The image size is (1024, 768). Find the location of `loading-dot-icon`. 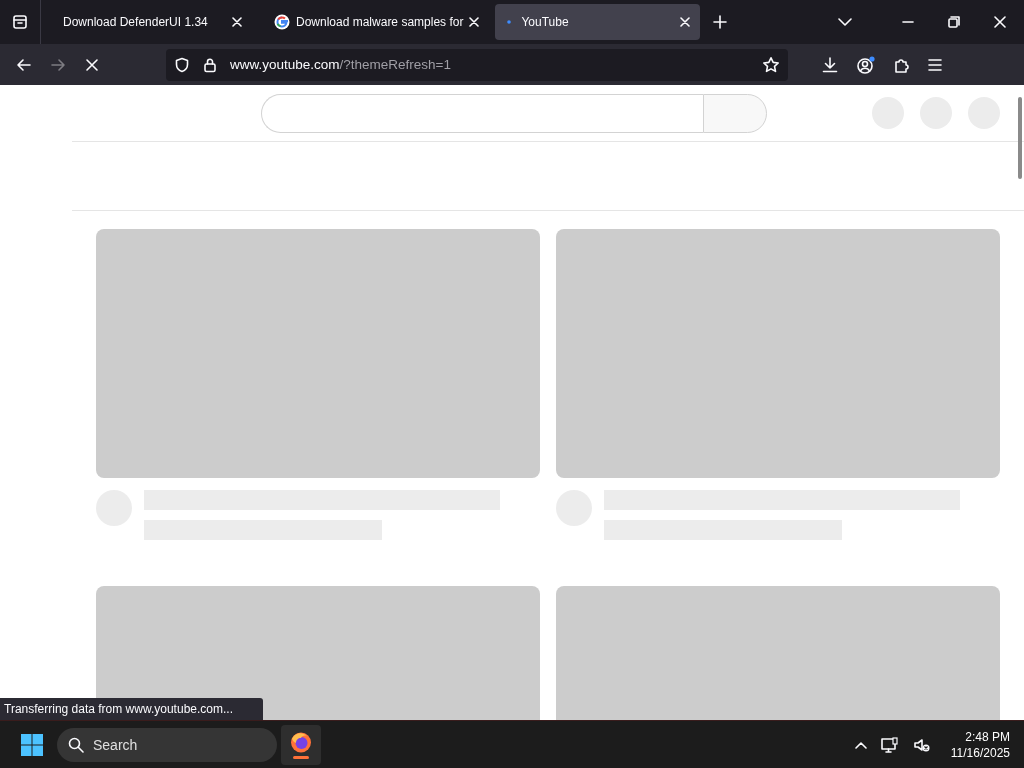

loading-dot-icon is located at coordinates (509, 22).